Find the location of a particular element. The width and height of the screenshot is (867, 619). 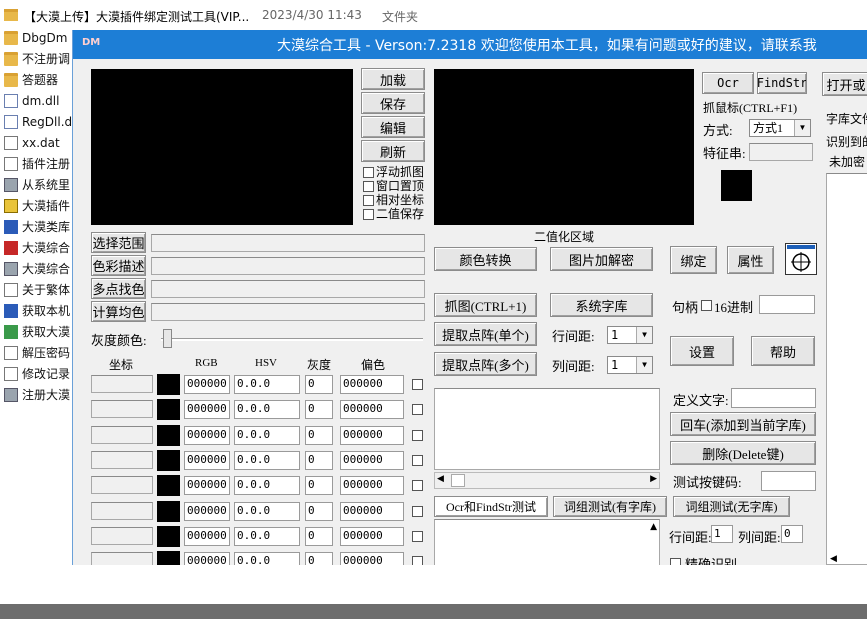

feature-string-field is located at coordinates (781, 152).